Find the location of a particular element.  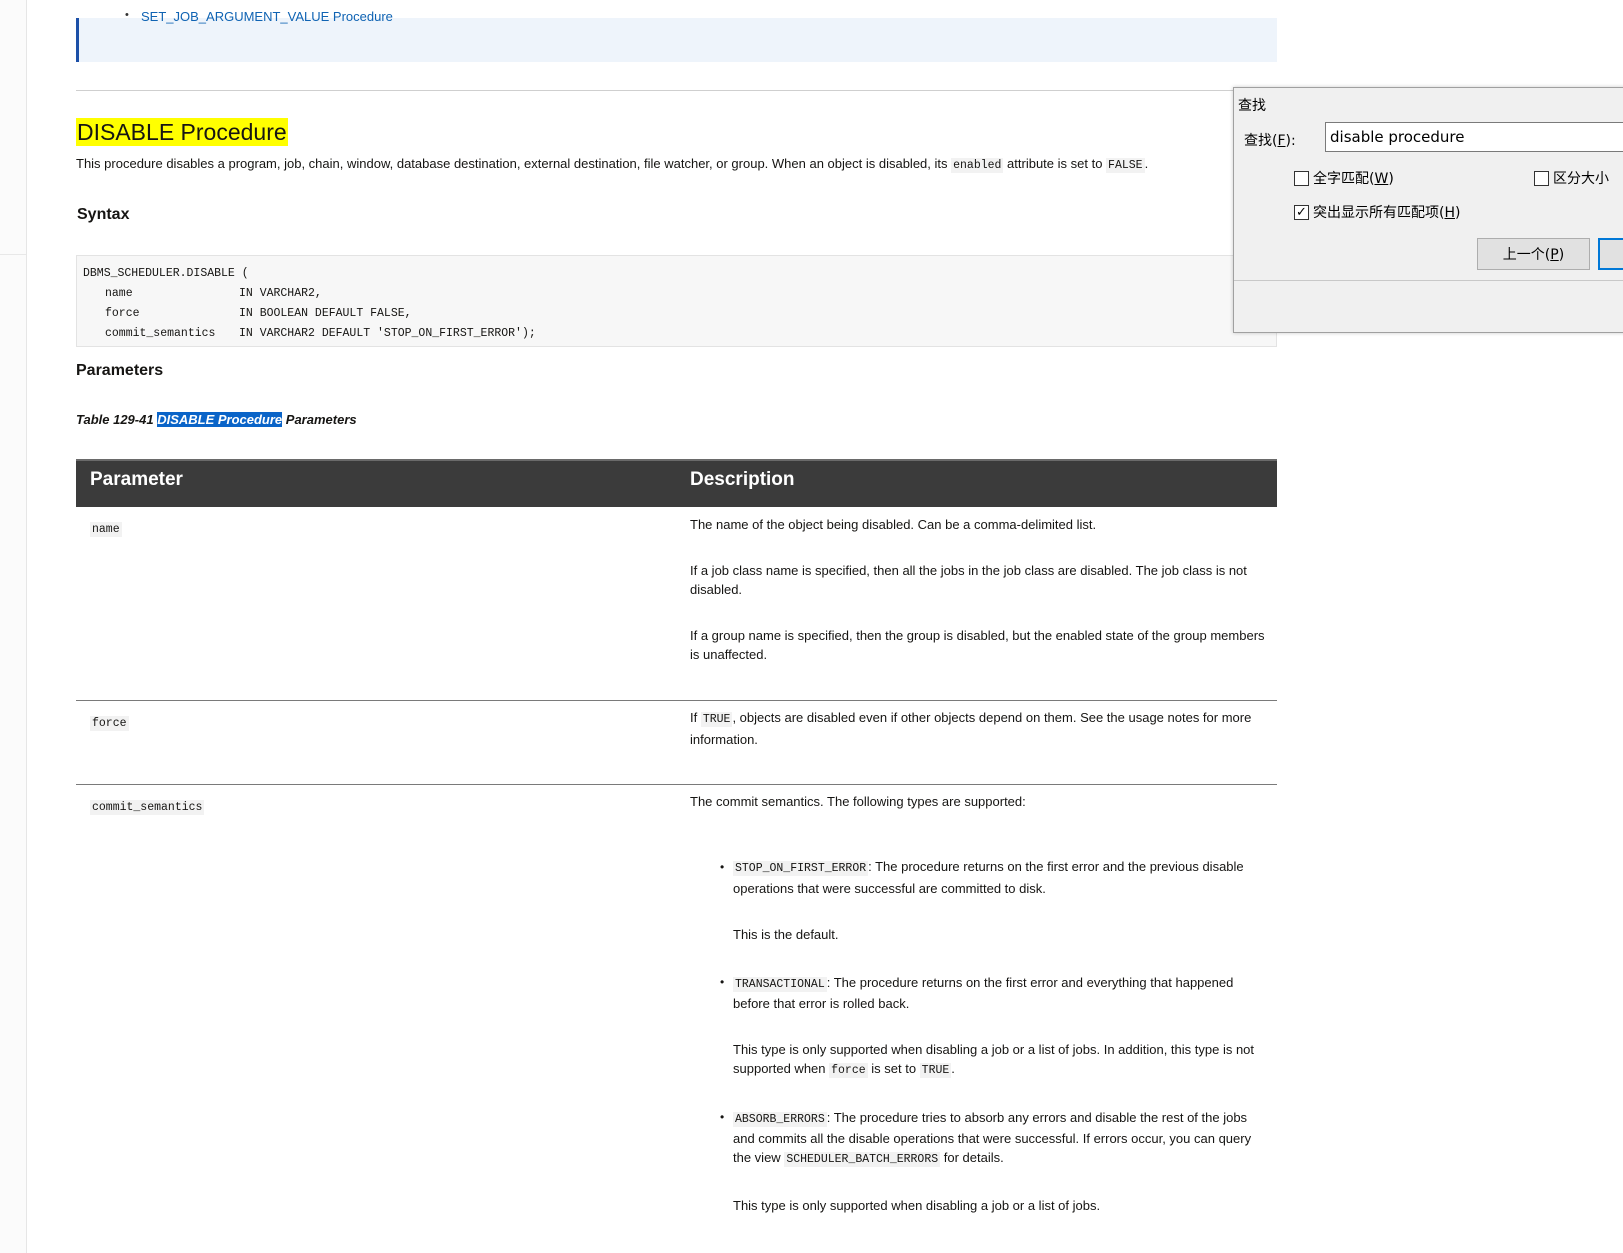

inline-code: force is located at coordinates (848, 1070).